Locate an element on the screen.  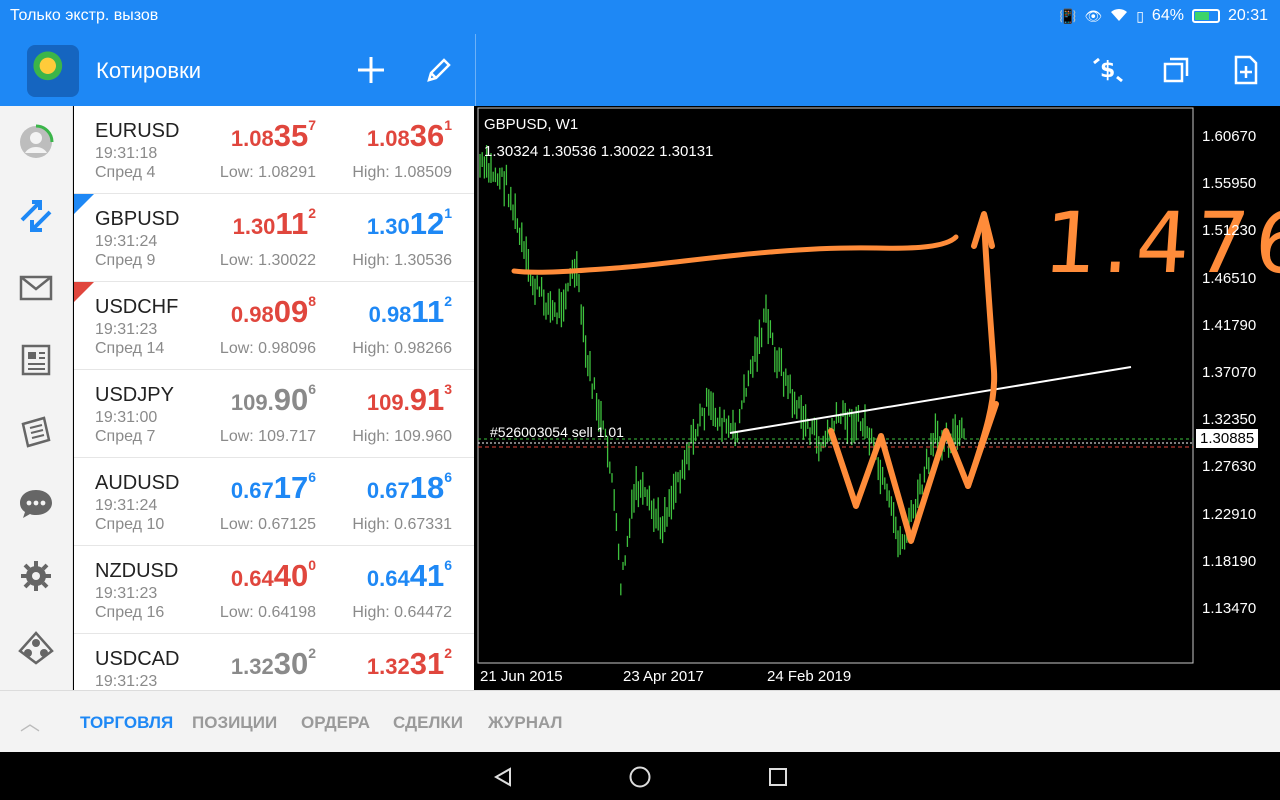
home-icon is located at coordinates (640, 777).